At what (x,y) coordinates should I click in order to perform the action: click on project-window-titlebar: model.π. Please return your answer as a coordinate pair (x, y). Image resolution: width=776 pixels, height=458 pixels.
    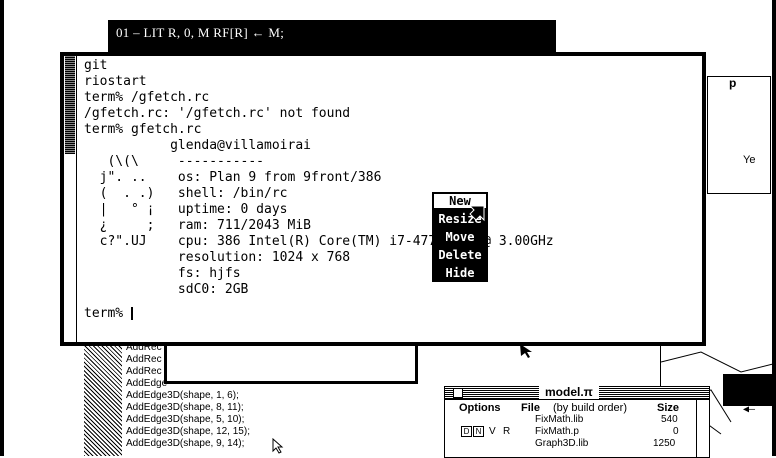
    Looking at the image, I should click on (577, 392).